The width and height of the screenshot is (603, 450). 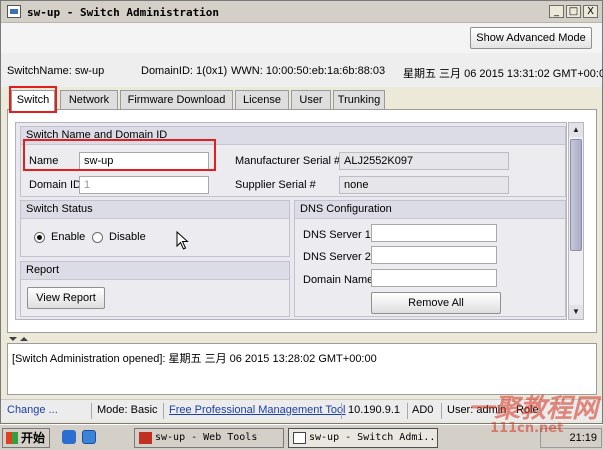 I want to click on tab-trunking: Trunking, so click(x=359, y=99).